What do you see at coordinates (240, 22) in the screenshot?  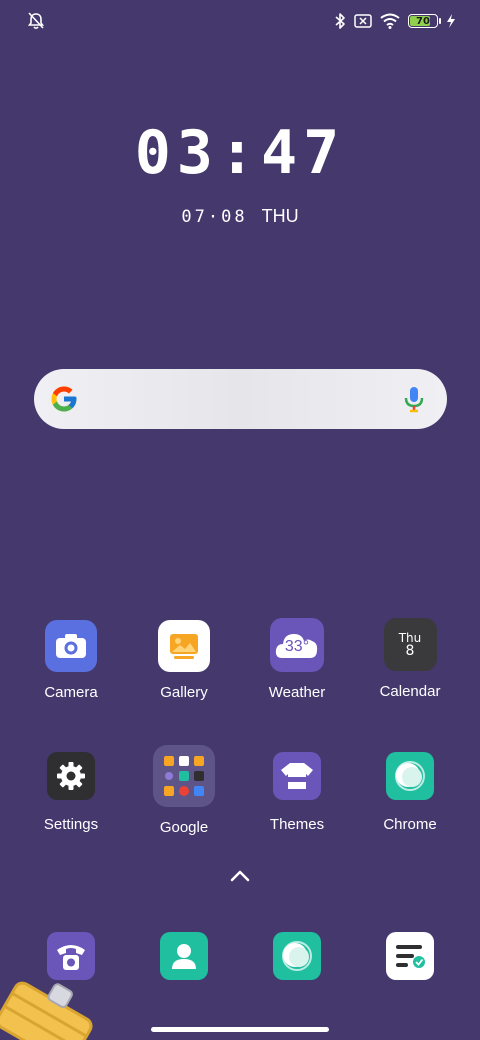 I see `status-bar: 70` at bounding box center [240, 22].